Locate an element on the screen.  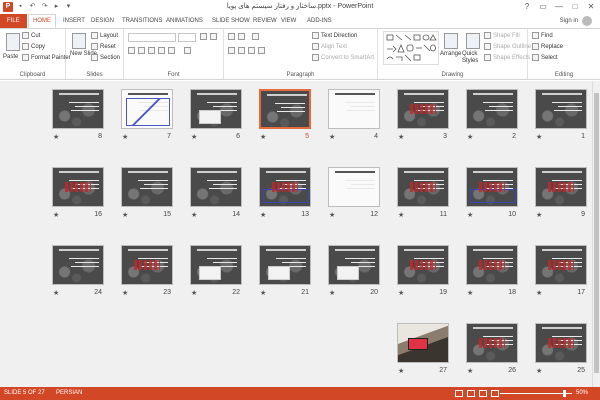
sign-in-link: Sign in is located at coordinates (569, 21).